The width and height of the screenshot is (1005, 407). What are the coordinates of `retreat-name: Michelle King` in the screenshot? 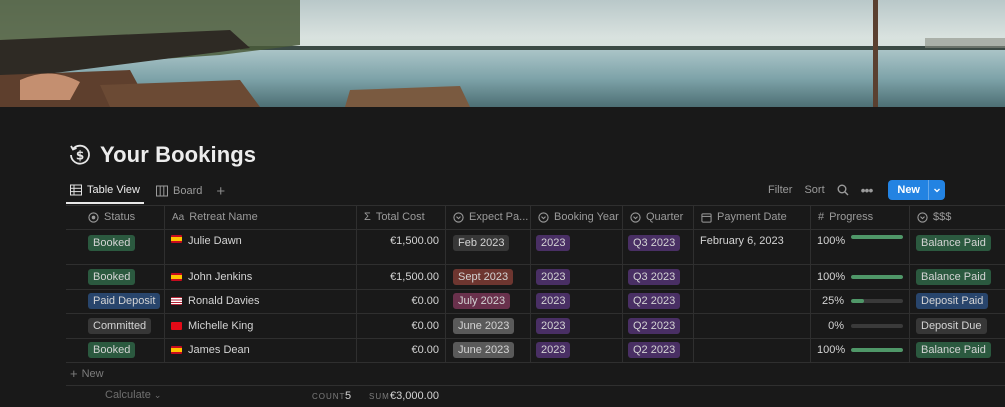 It's located at (221, 325).